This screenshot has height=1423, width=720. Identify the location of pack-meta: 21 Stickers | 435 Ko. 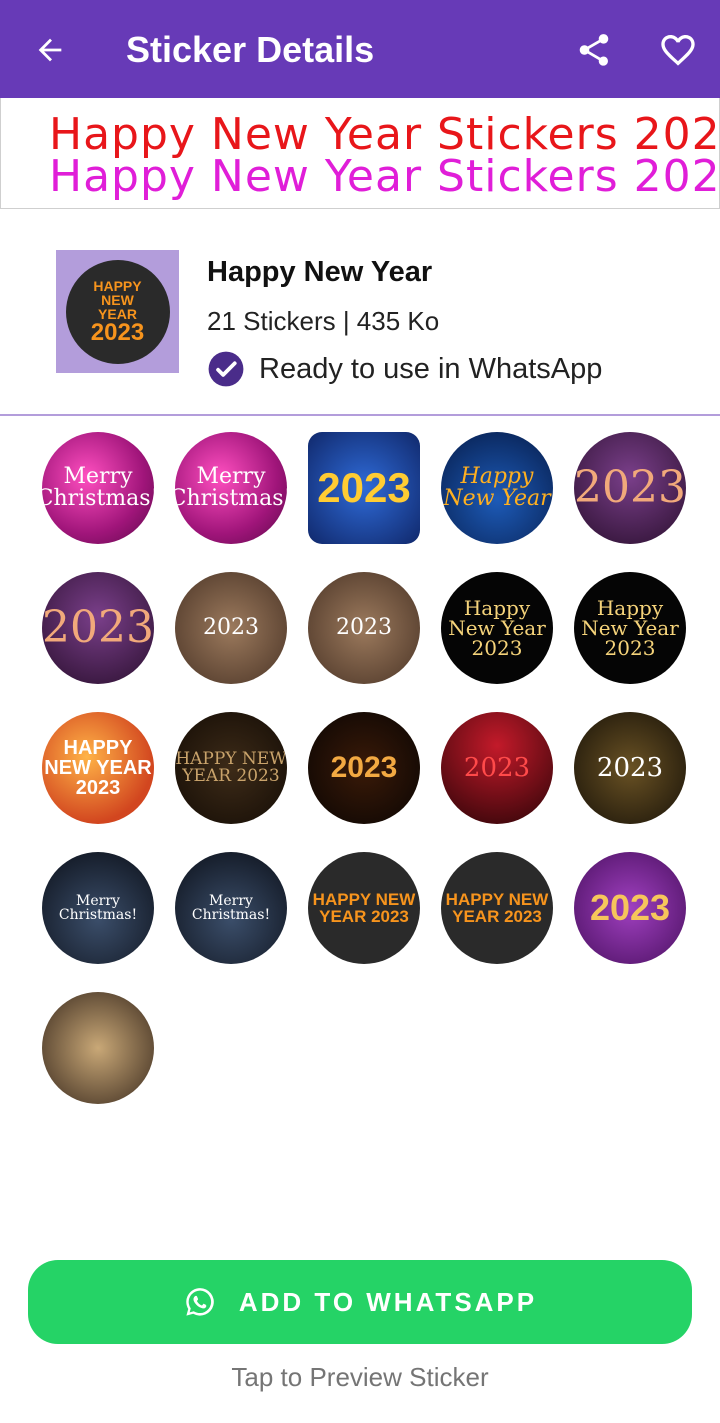
(323, 321).